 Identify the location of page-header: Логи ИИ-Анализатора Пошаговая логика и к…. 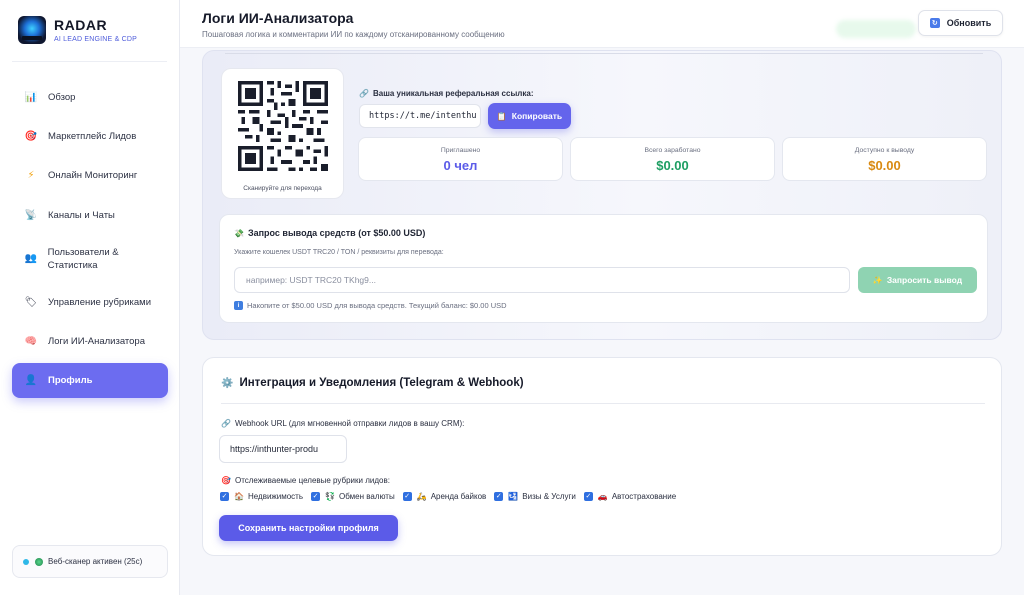
(602, 24).